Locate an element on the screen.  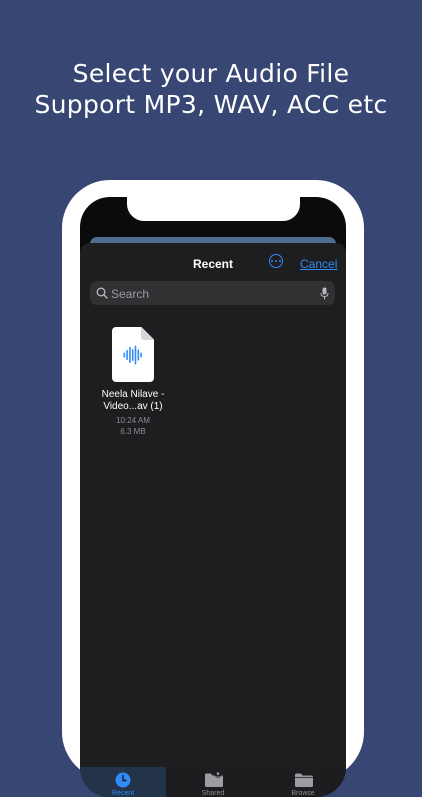
folder-icon is located at coordinates (304, 780).